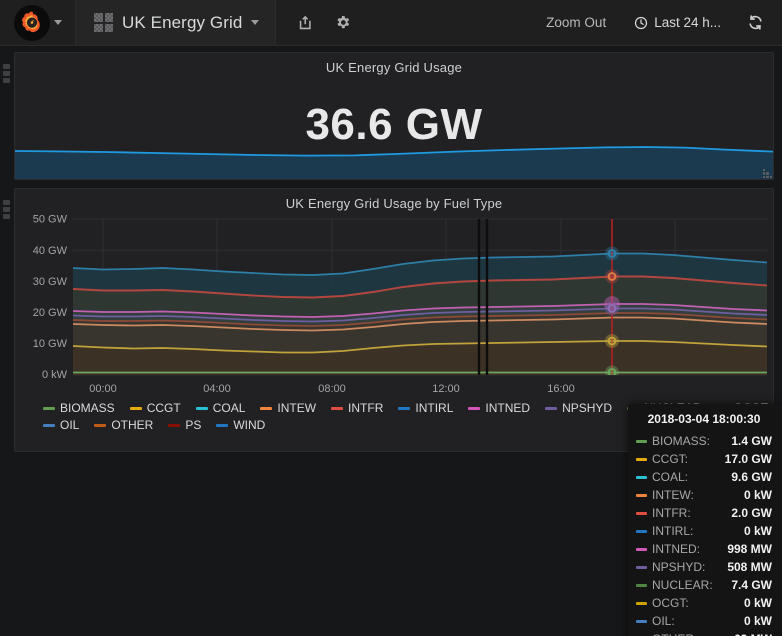 This screenshot has width=782, height=636. Describe the element at coordinates (641, 23) in the screenshot. I see `clock-icon` at that location.